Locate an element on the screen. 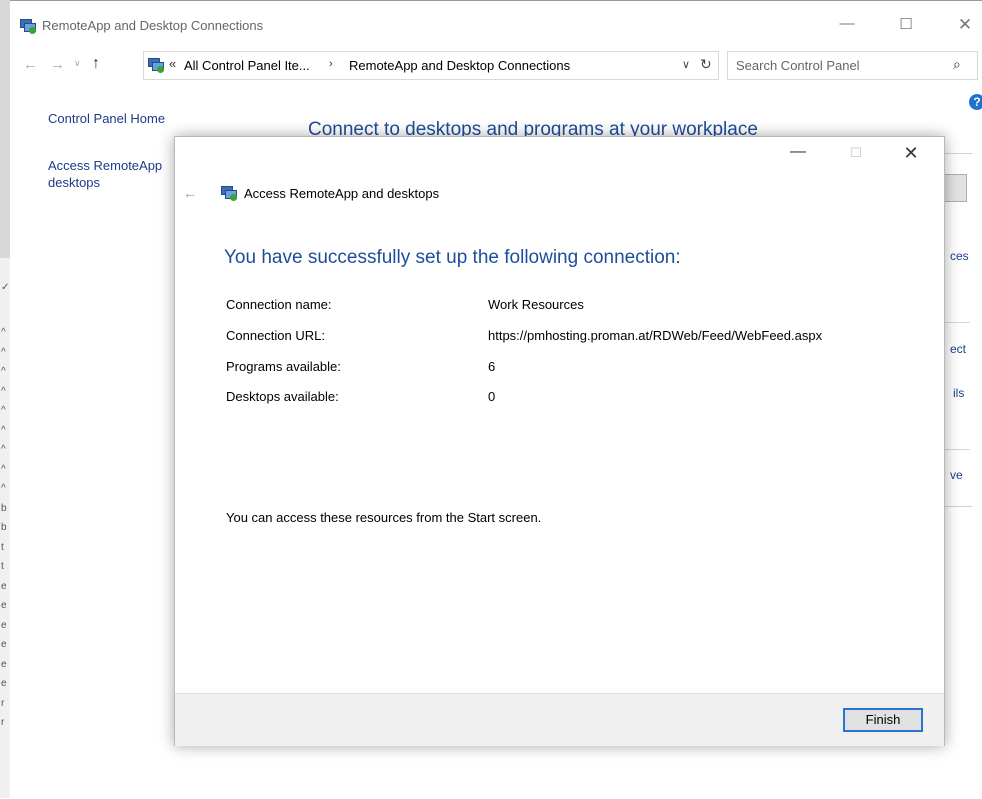 The width and height of the screenshot is (982, 799). sidebar-item-label: desktops is located at coordinates (74, 182).